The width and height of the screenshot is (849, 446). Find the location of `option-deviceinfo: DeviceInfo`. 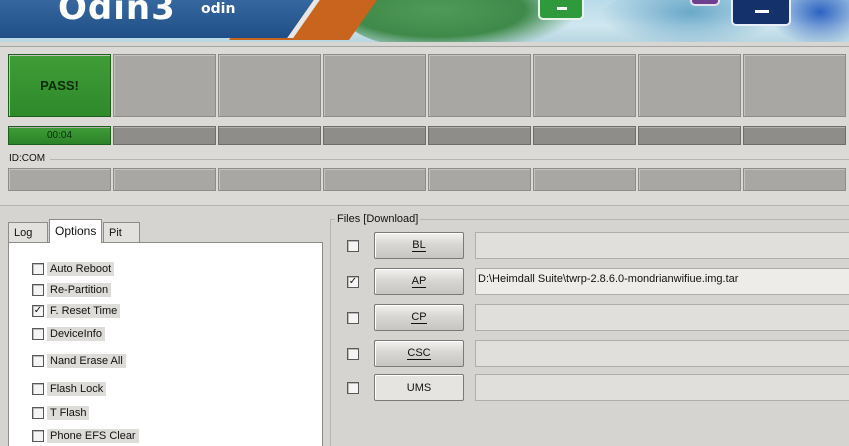

option-deviceinfo: DeviceInfo is located at coordinates (68, 334).